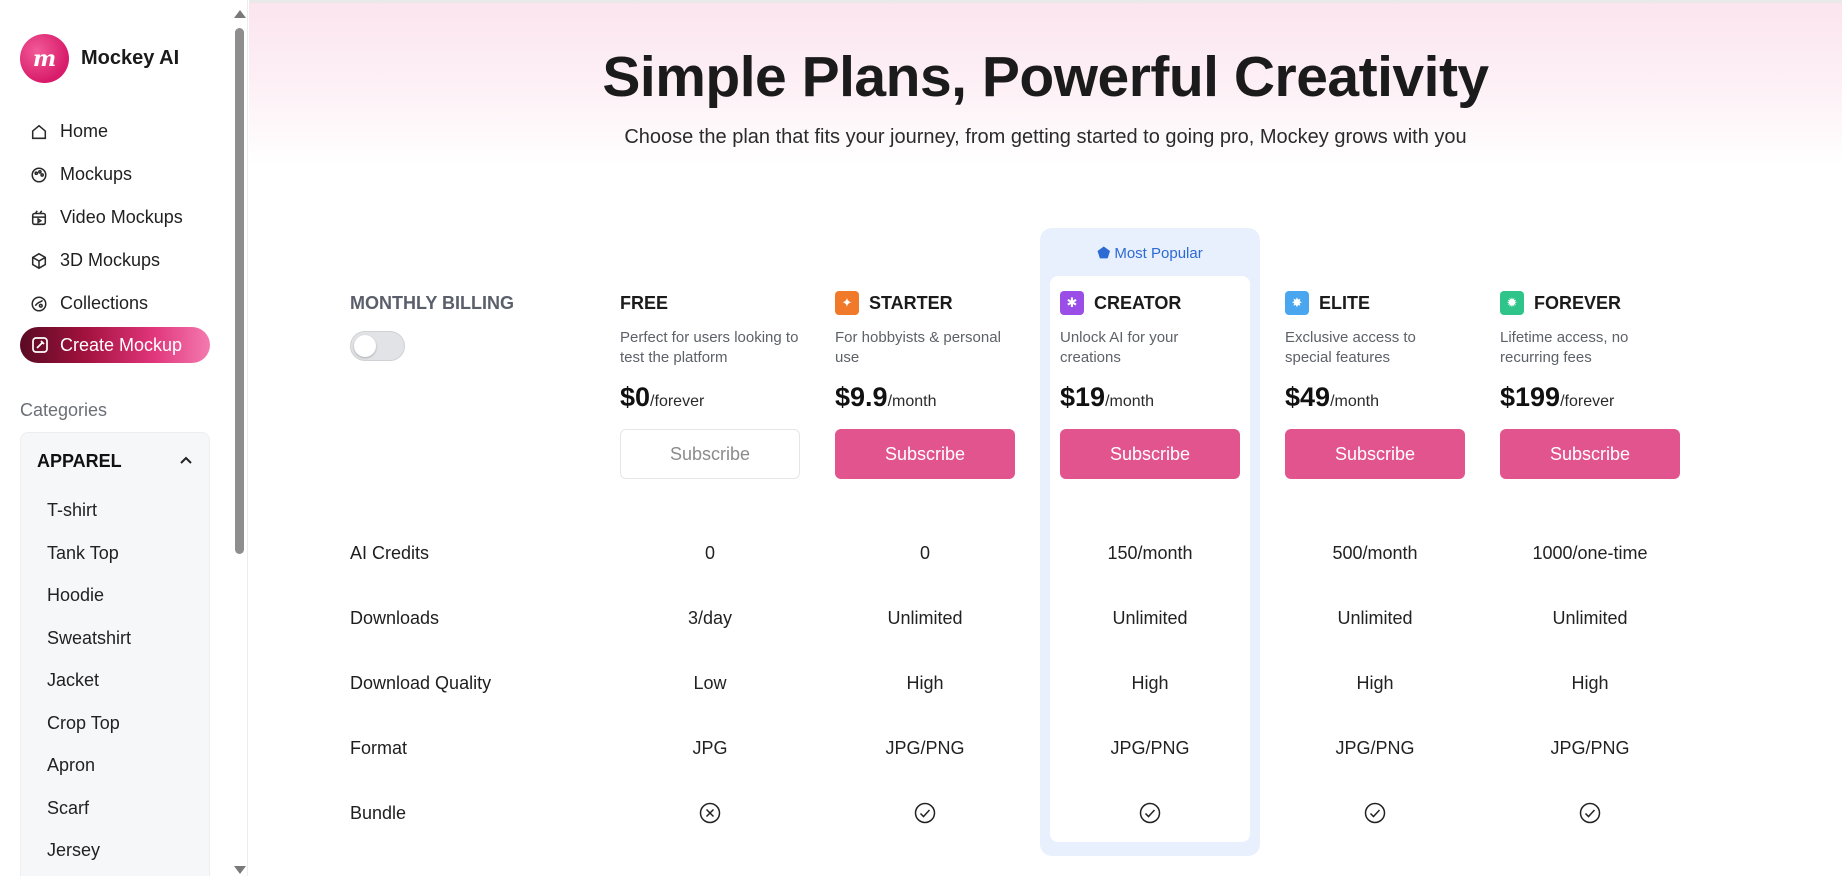 Image resolution: width=1842 pixels, height=876 pixels. Describe the element at coordinates (110, 260) in the screenshot. I see `nav-item-label: 3D Mockups` at that location.